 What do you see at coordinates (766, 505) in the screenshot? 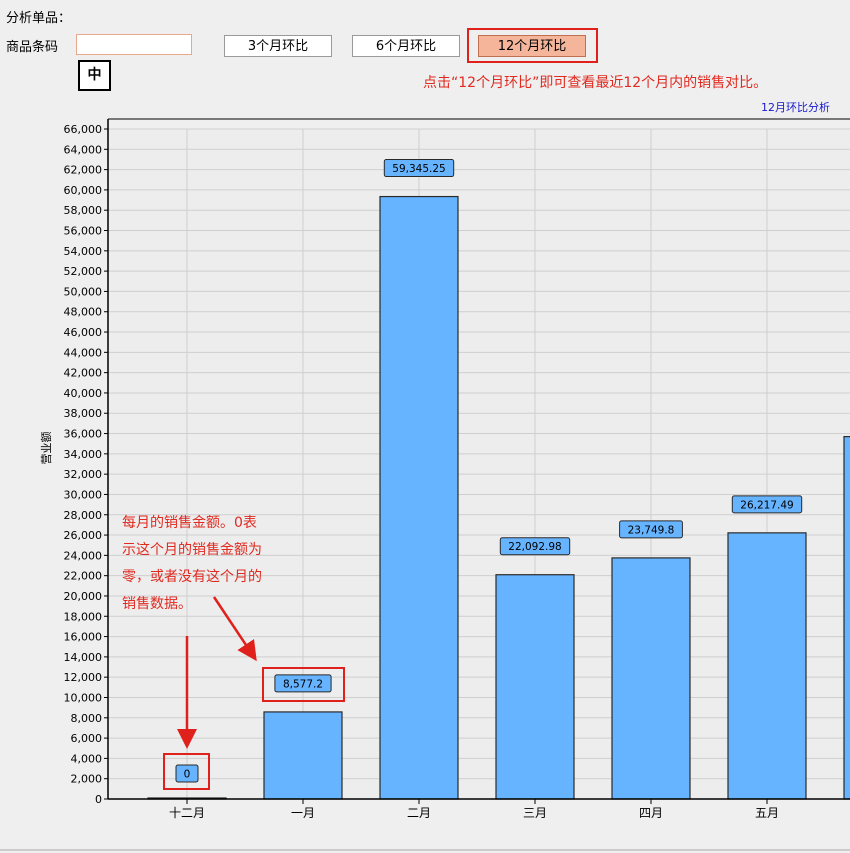
I see `value-label: 26,217.49` at bounding box center [766, 505].